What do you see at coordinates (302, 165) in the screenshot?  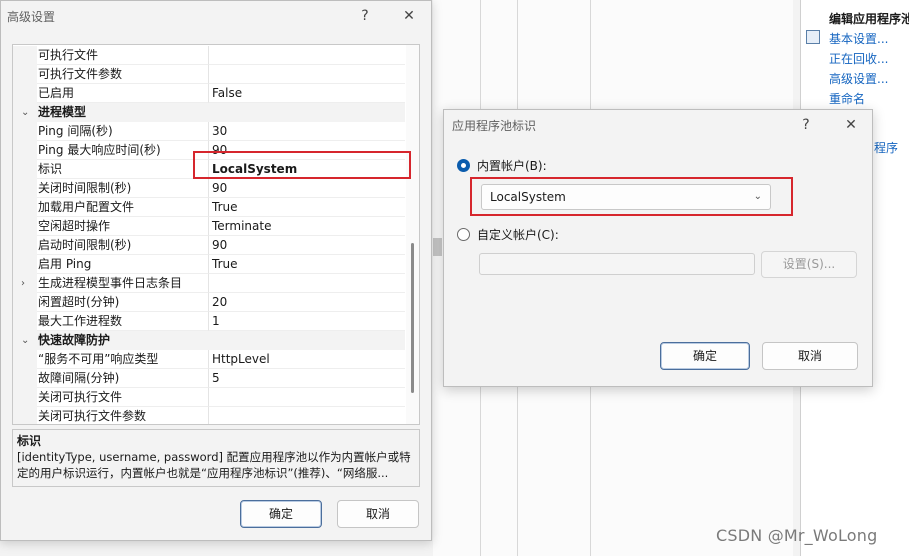 I see `identity-highlight-box` at bounding box center [302, 165].